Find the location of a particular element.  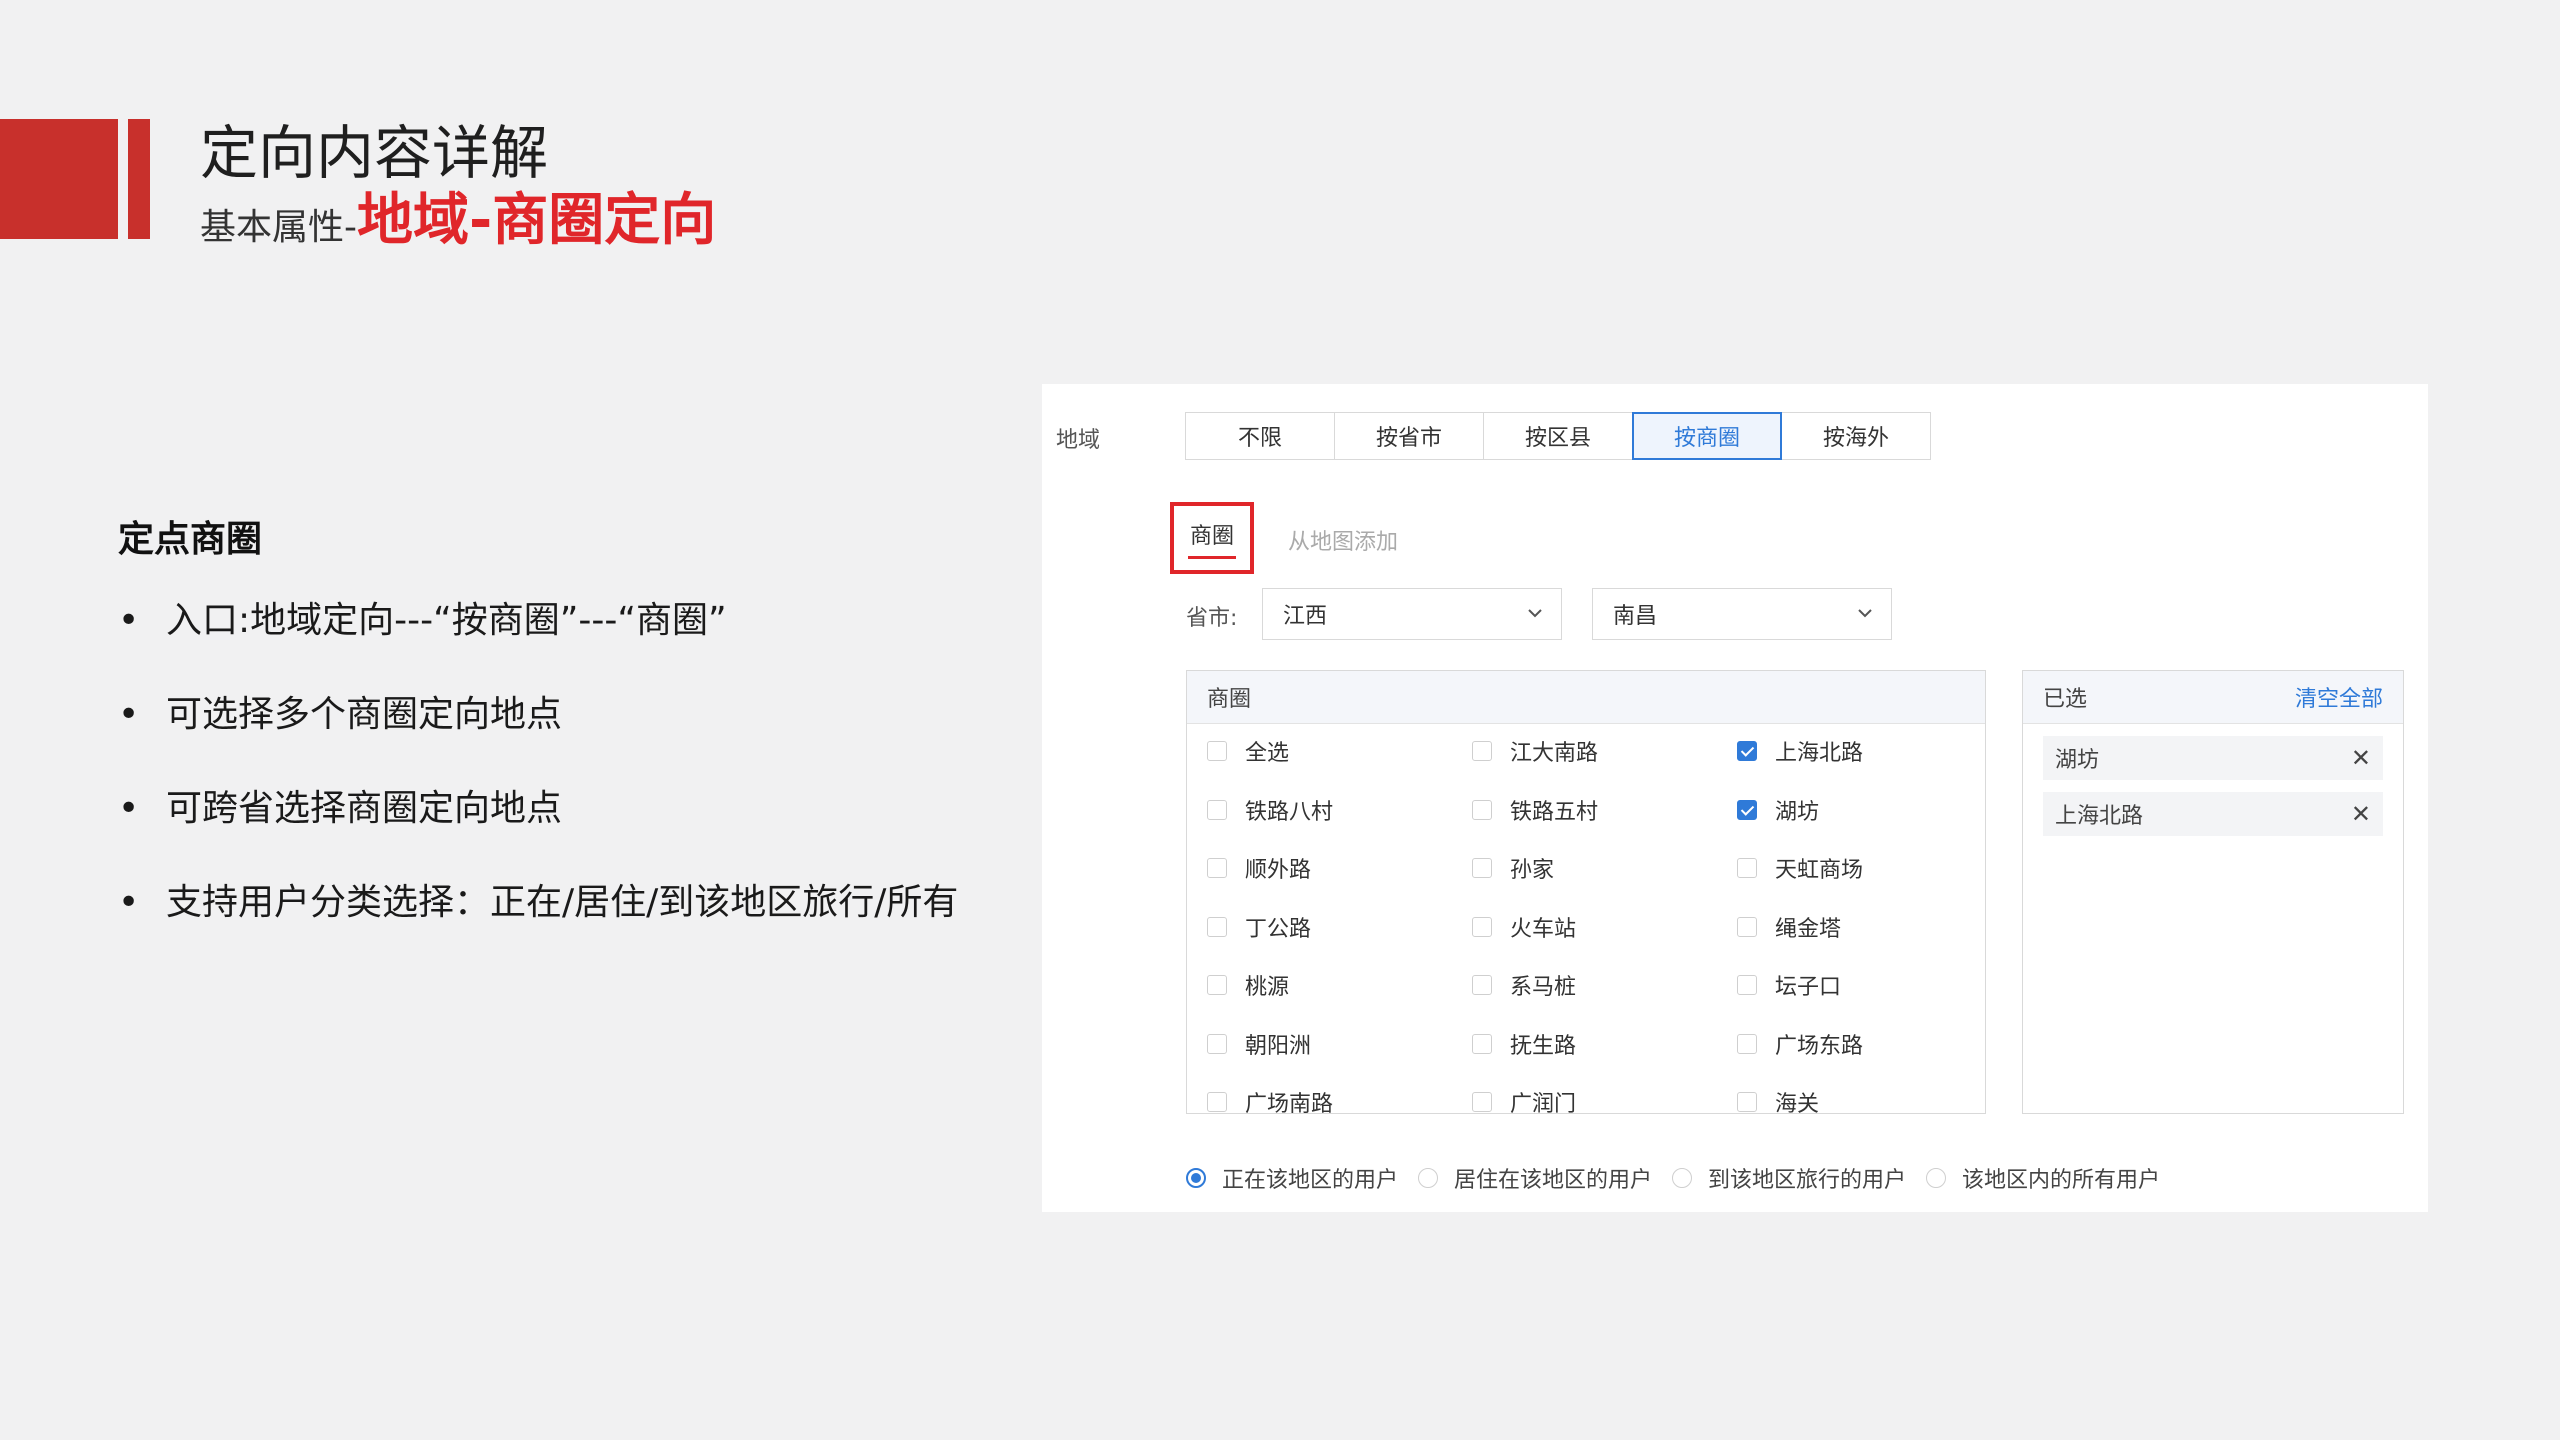

business-circle-item: 桃源 is located at coordinates (1248, 985).